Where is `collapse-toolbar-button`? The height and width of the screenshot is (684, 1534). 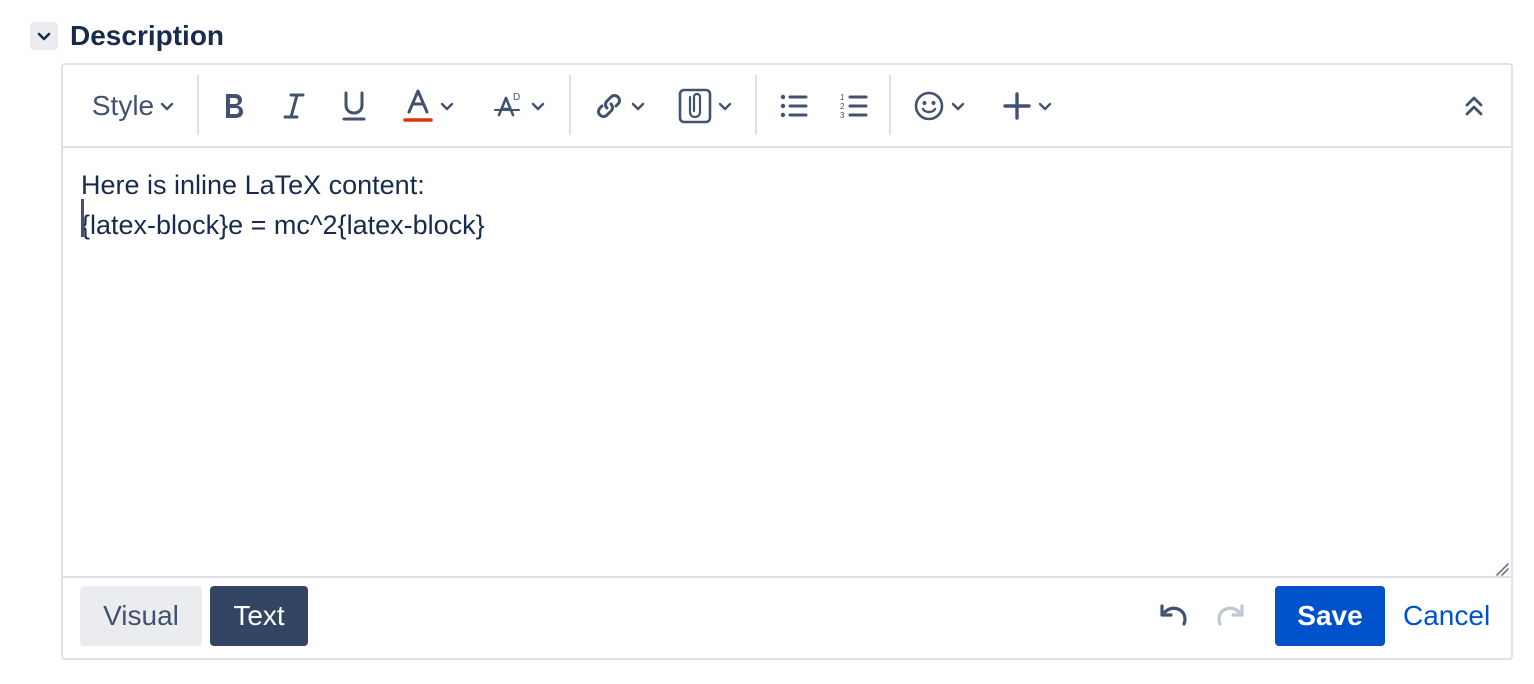 collapse-toolbar-button is located at coordinates (1474, 106).